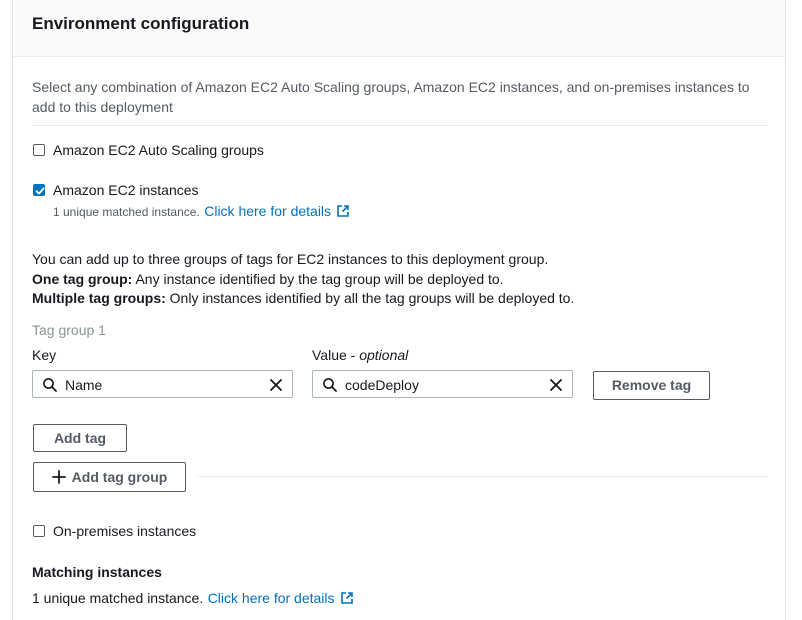 The height and width of the screenshot is (620, 802). What do you see at coordinates (384, 355) in the screenshot?
I see `value-optional-text: optional` at bounding box center [384, 355].